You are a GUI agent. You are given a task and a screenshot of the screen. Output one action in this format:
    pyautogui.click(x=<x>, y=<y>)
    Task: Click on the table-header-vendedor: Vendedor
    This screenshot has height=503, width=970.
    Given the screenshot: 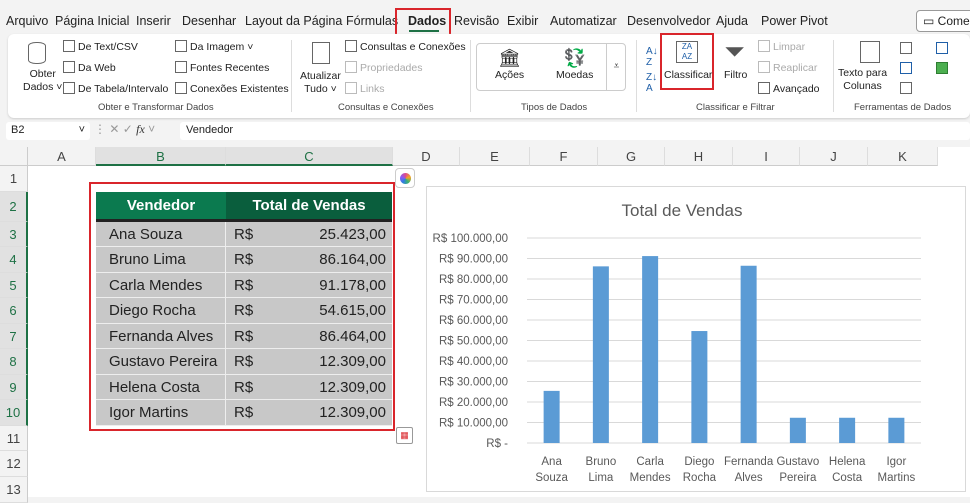 What is the action you would take?
    pyautogui.click(x=161, y=207)
    